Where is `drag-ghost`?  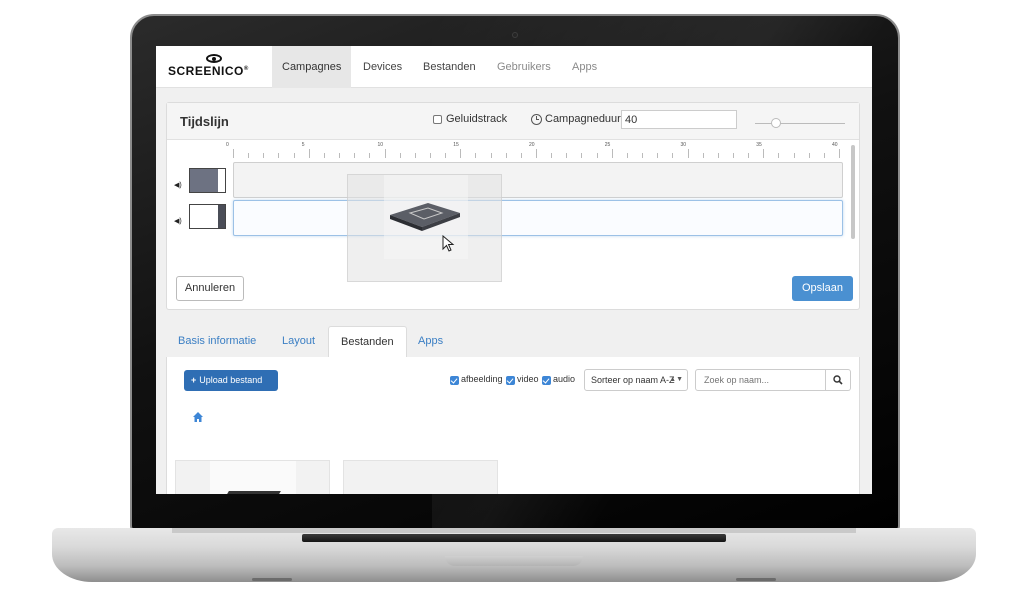 drag-ghost is located at coordinates (424, 228).